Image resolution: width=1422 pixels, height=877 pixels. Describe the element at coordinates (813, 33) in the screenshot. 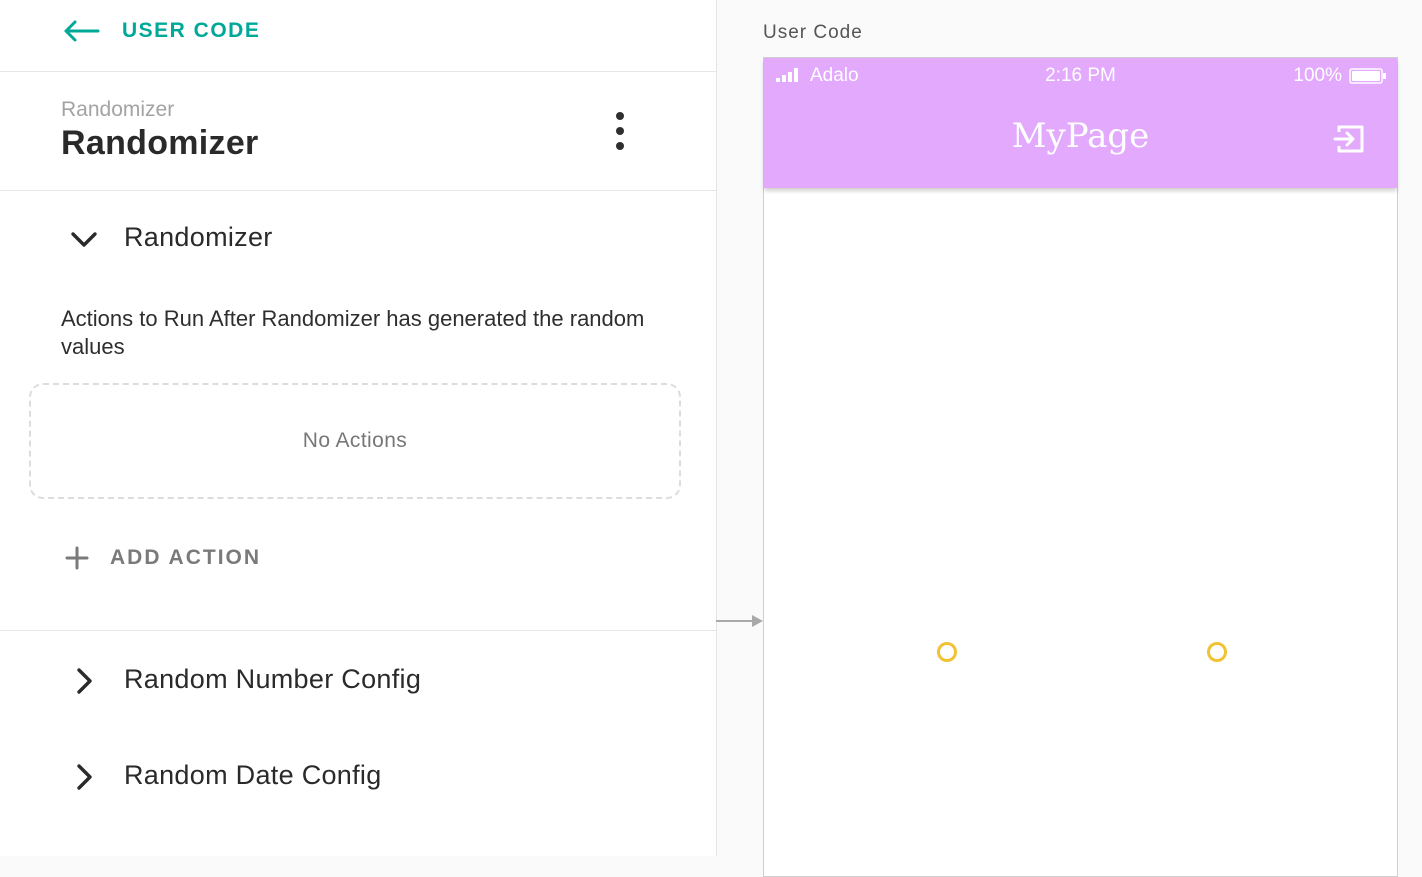

I see `screen-name-label: User Code` at that location.